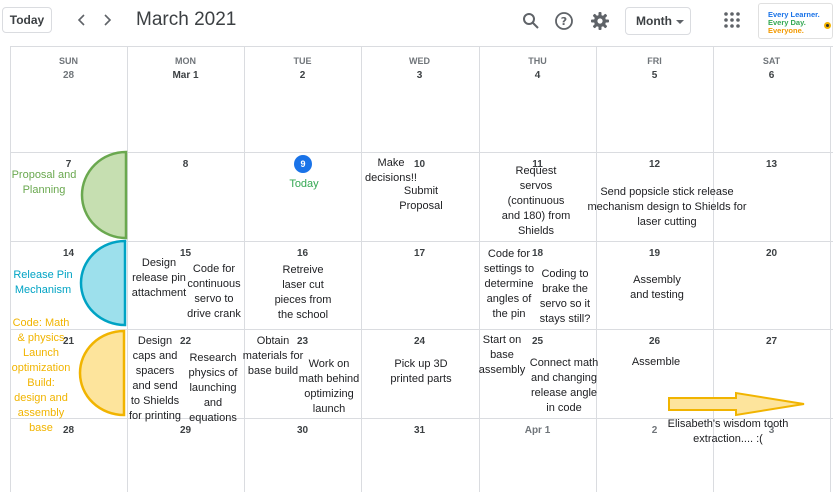 This screenshot has height=492, width=833. I want to click on calendar-note: Code for continuous servo to drive crank, so click(214, 292).